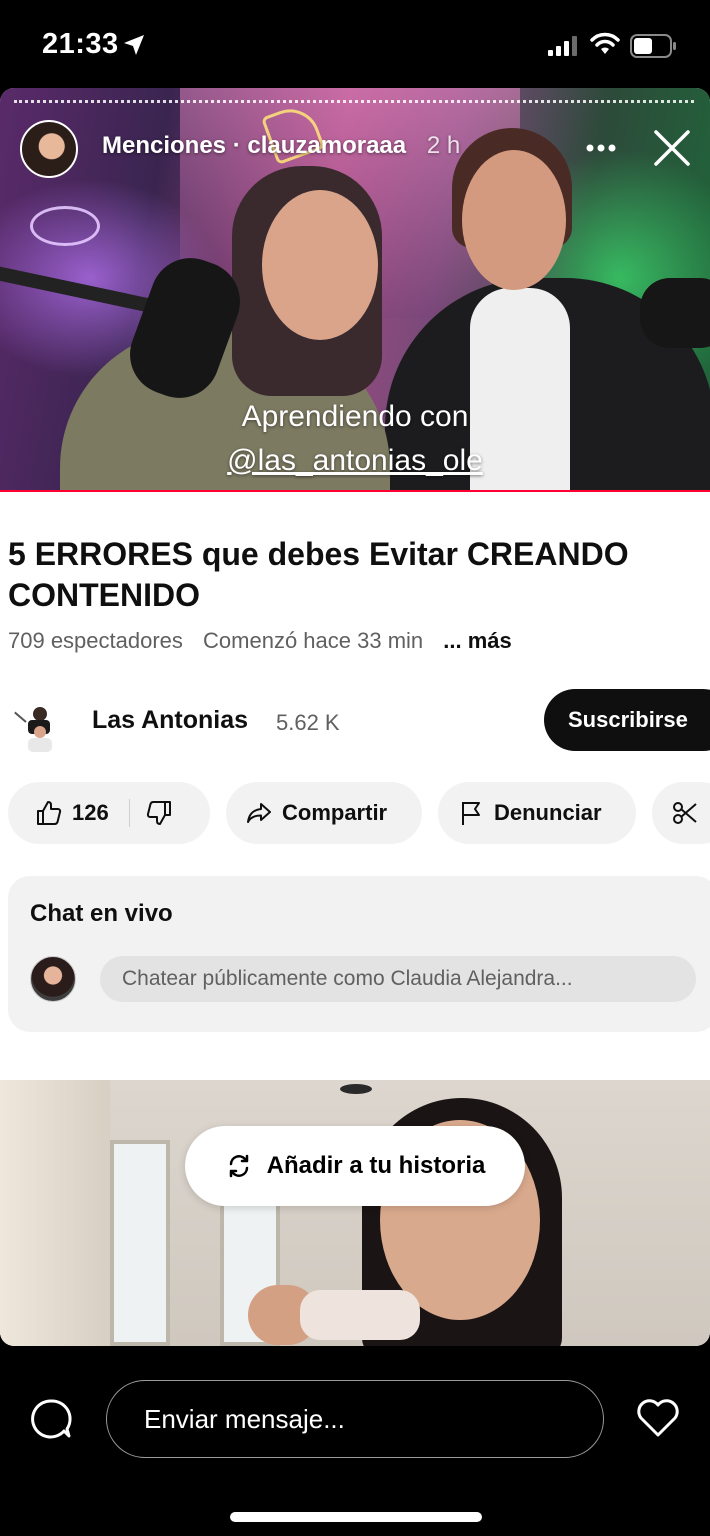 Image resolution: width=710 pixels, height=1536 pixels. I want to click on battery-icon, so click(653, 46).